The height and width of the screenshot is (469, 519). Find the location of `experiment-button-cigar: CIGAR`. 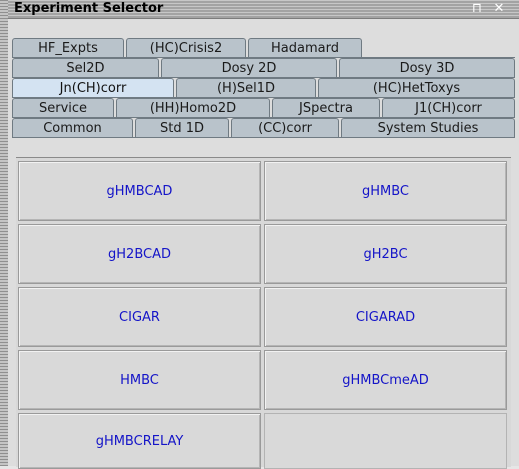

experiment-button-cigar: CIGAR is located at coordinates (139, 317).